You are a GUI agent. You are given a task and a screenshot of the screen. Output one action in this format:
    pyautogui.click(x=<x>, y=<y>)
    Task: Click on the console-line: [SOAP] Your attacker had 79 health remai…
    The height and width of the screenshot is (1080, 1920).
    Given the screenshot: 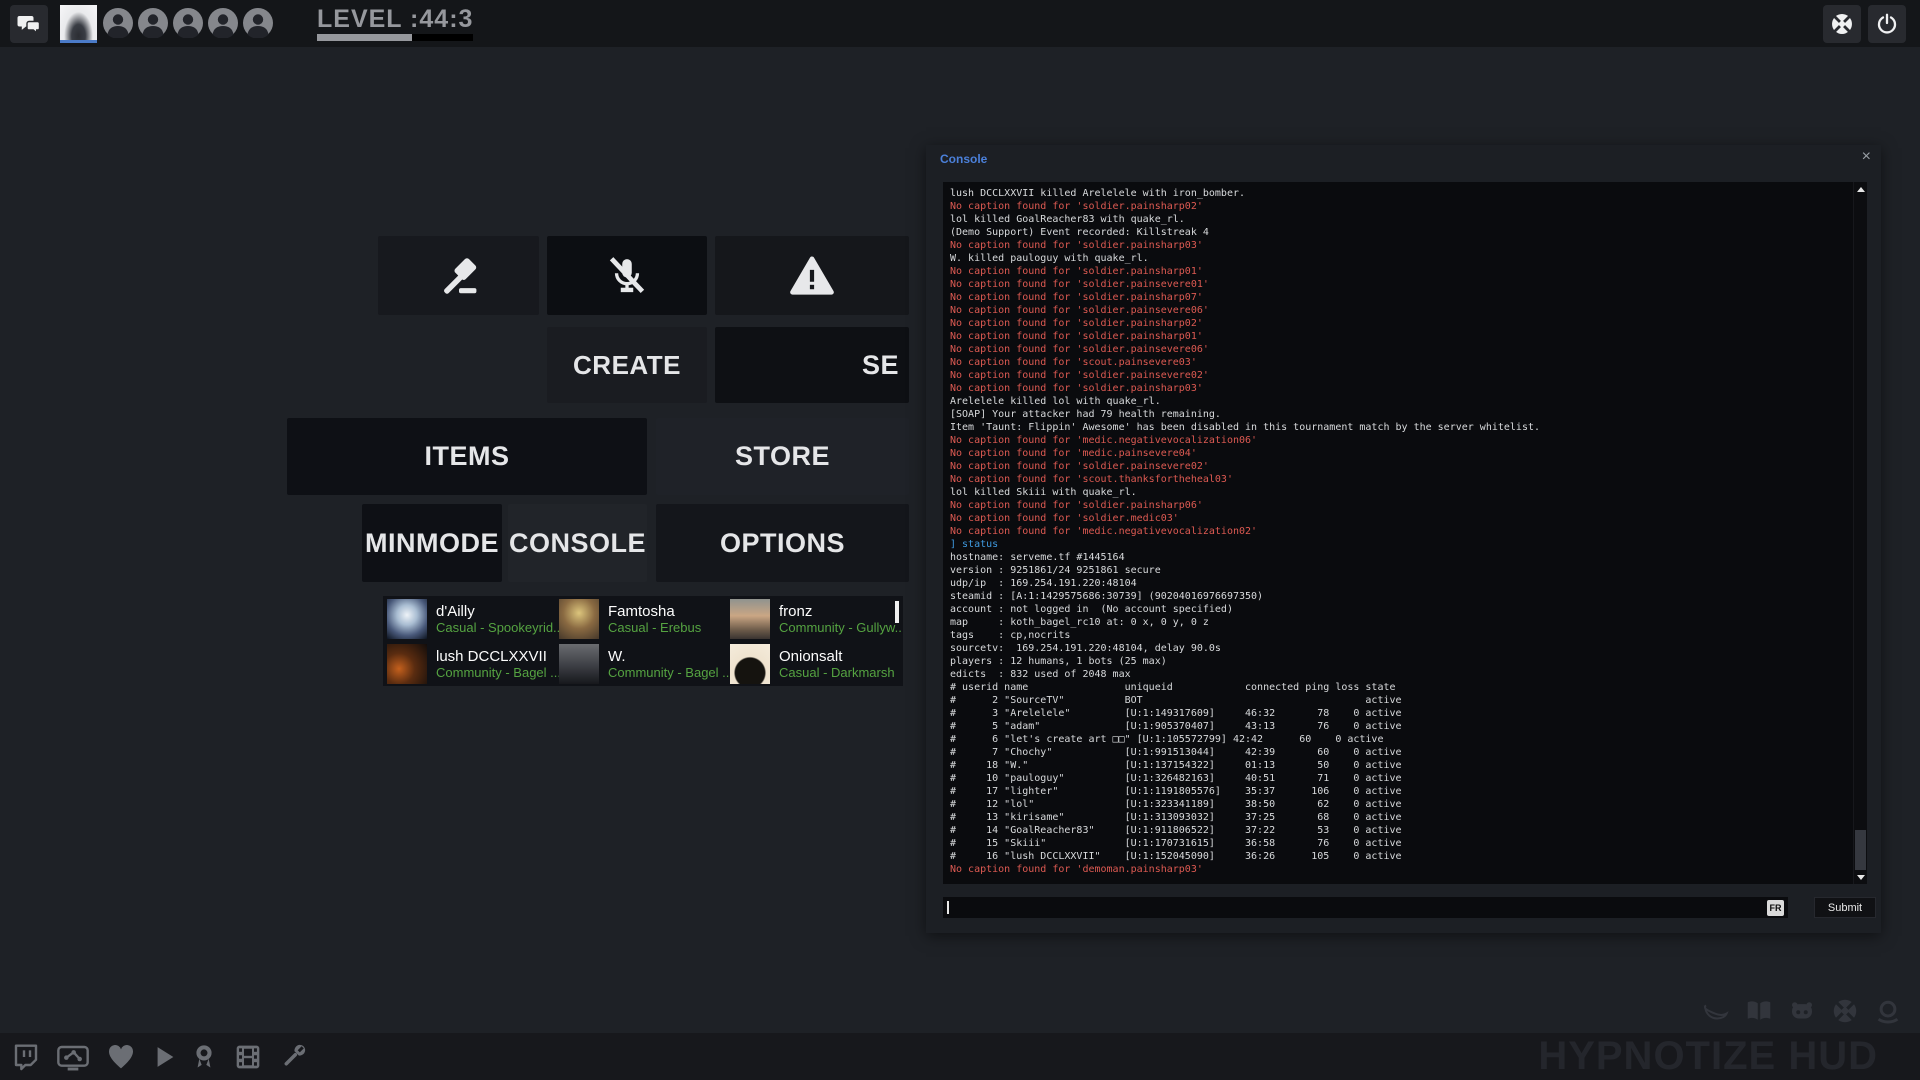 What is the action you would take?
    pyautogui.click(x=1085, y=414)
    